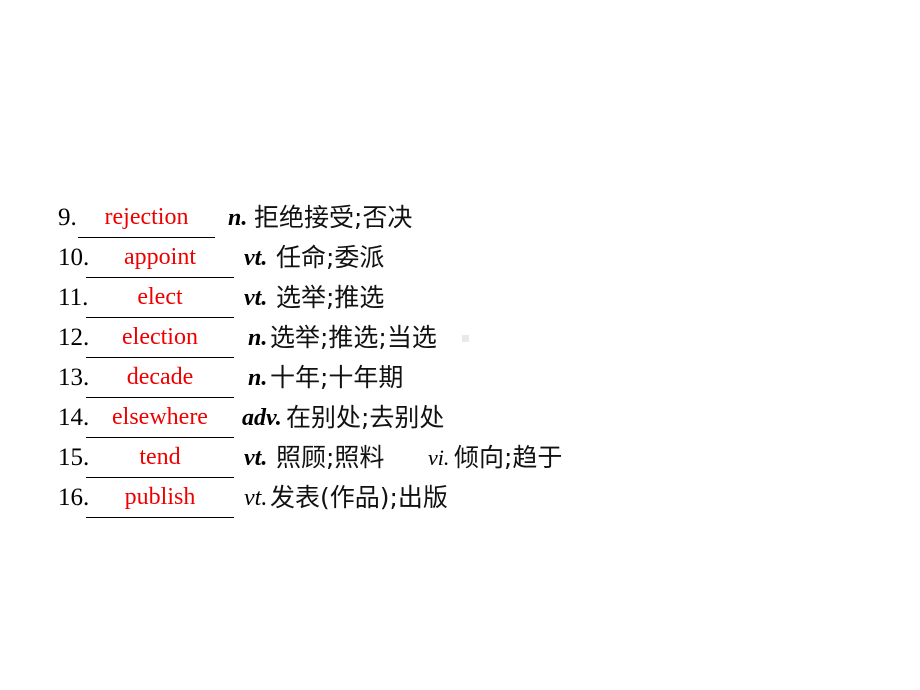  Describe the element at coordinates (439, 457) in the screenshot. I see `part-of-speech-secondary: vi.` at that location.